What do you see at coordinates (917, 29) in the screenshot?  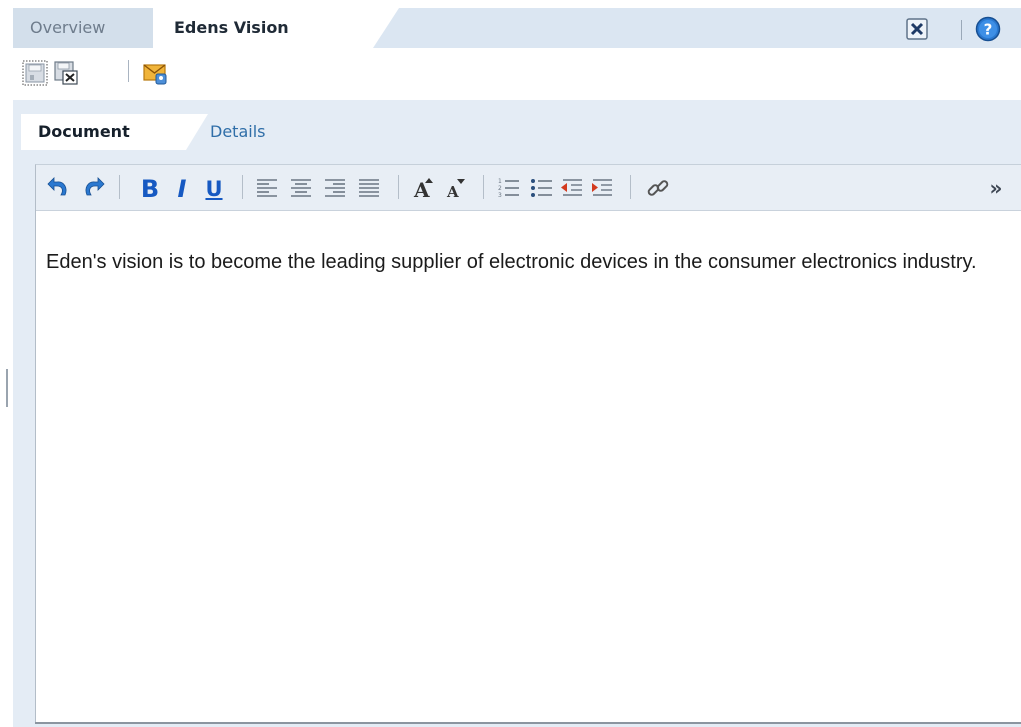 I see `close-box-icon` at bounding box center [917, 29].